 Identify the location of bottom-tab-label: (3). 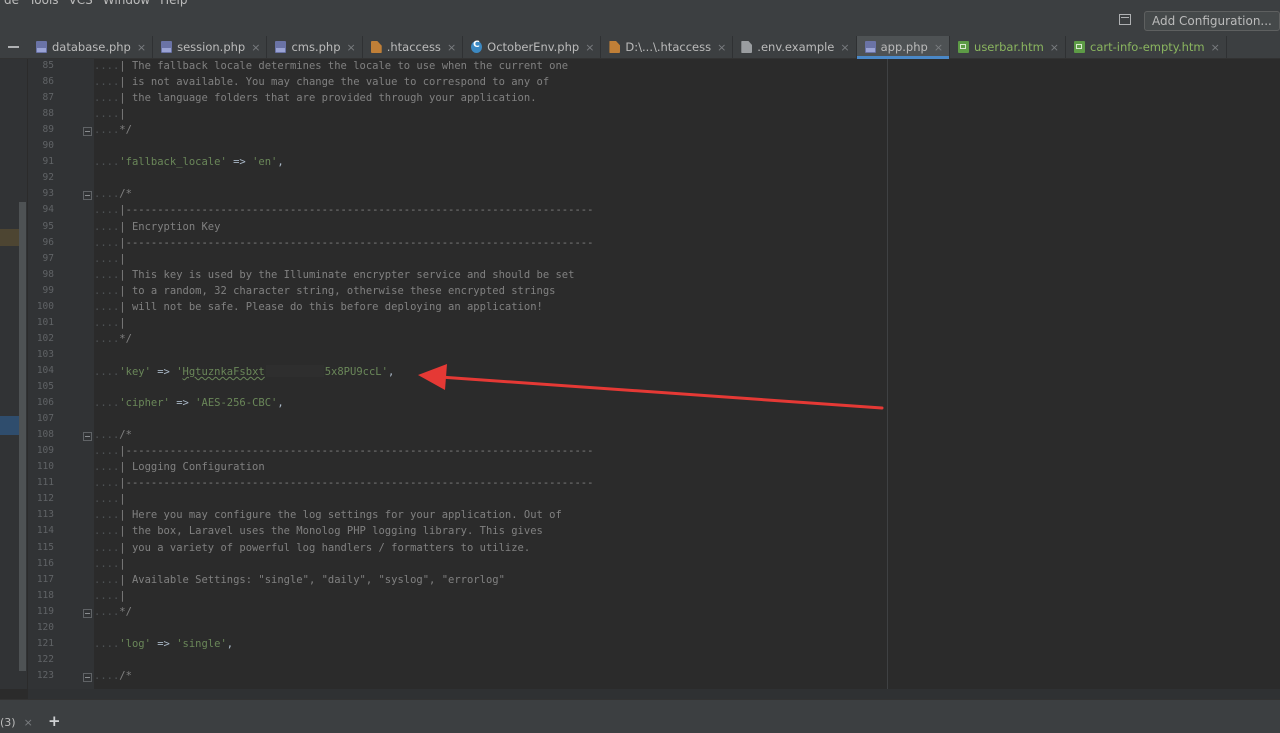
(8, 722).